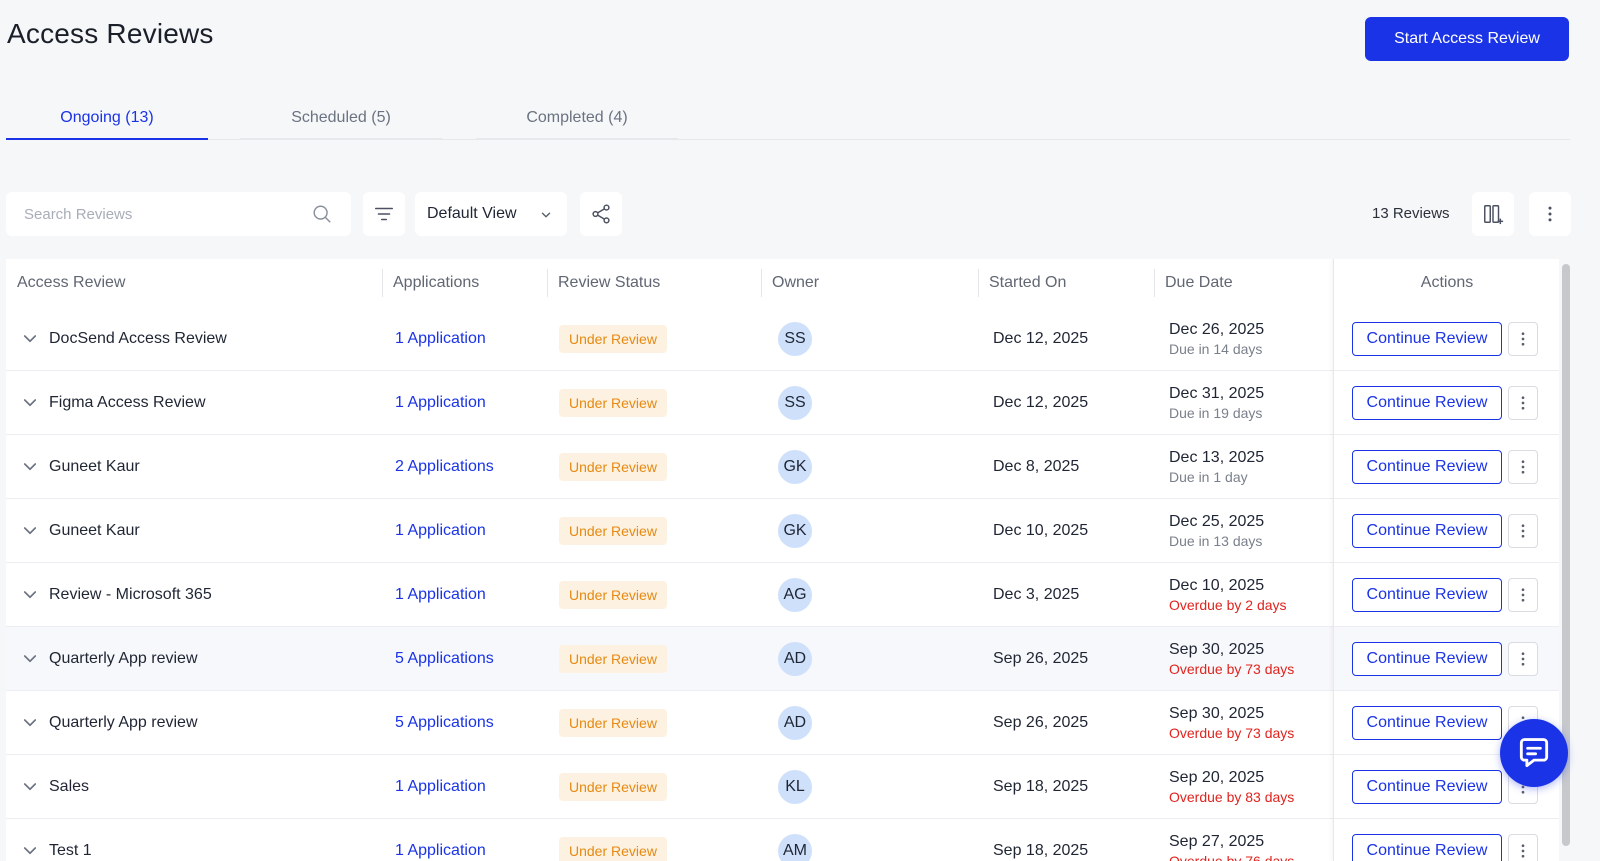 The image size is (1600, 861). Describe the element at coordinates (1066, 283) in the screenshot. I see `column-header-started-on: Started On` at that location.